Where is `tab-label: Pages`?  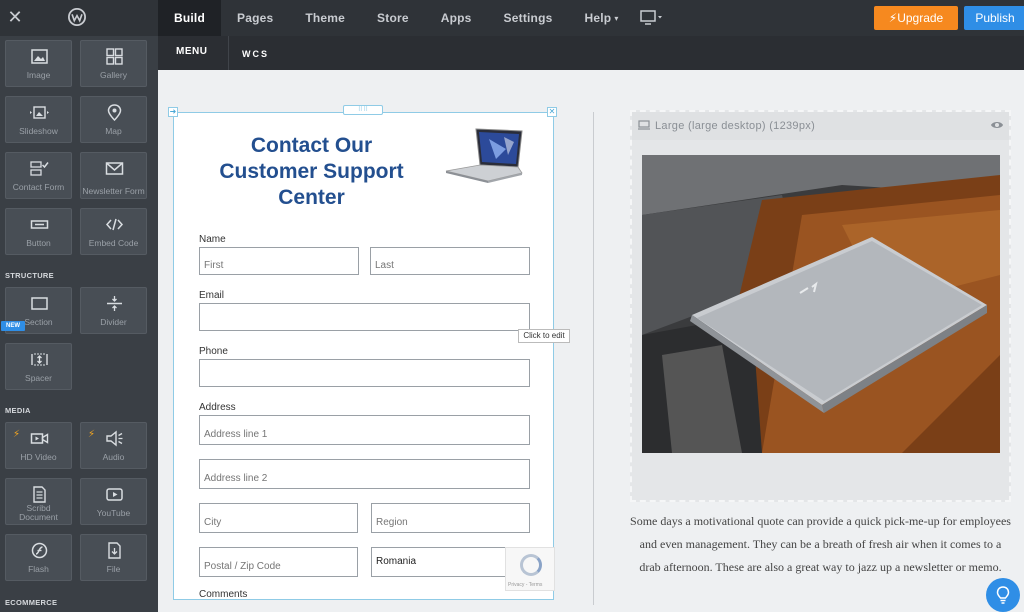
tab-label: Pages is located at coordinates (255, 18).